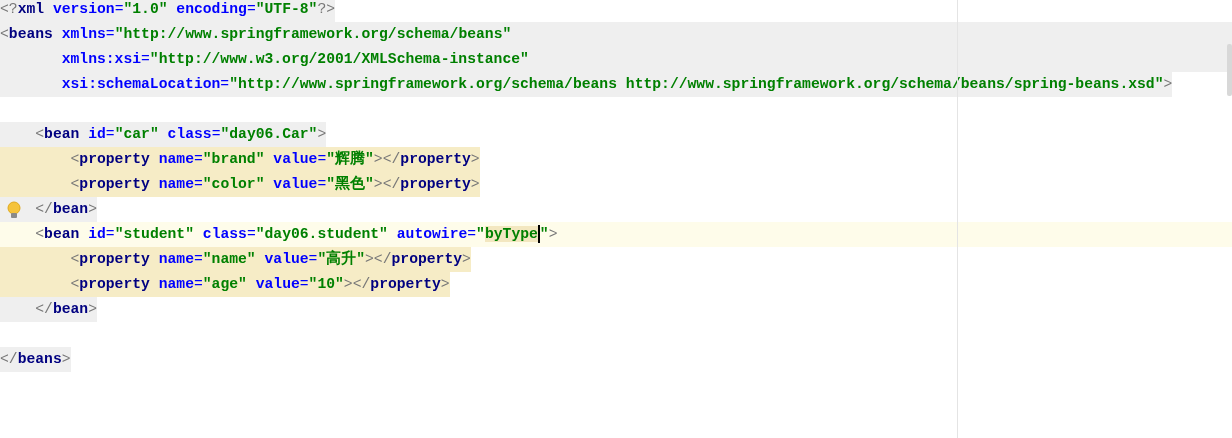  I want to click on code-line: <beans xmlns="http://www.springframework.org/schema/beans", so click(256, 34).